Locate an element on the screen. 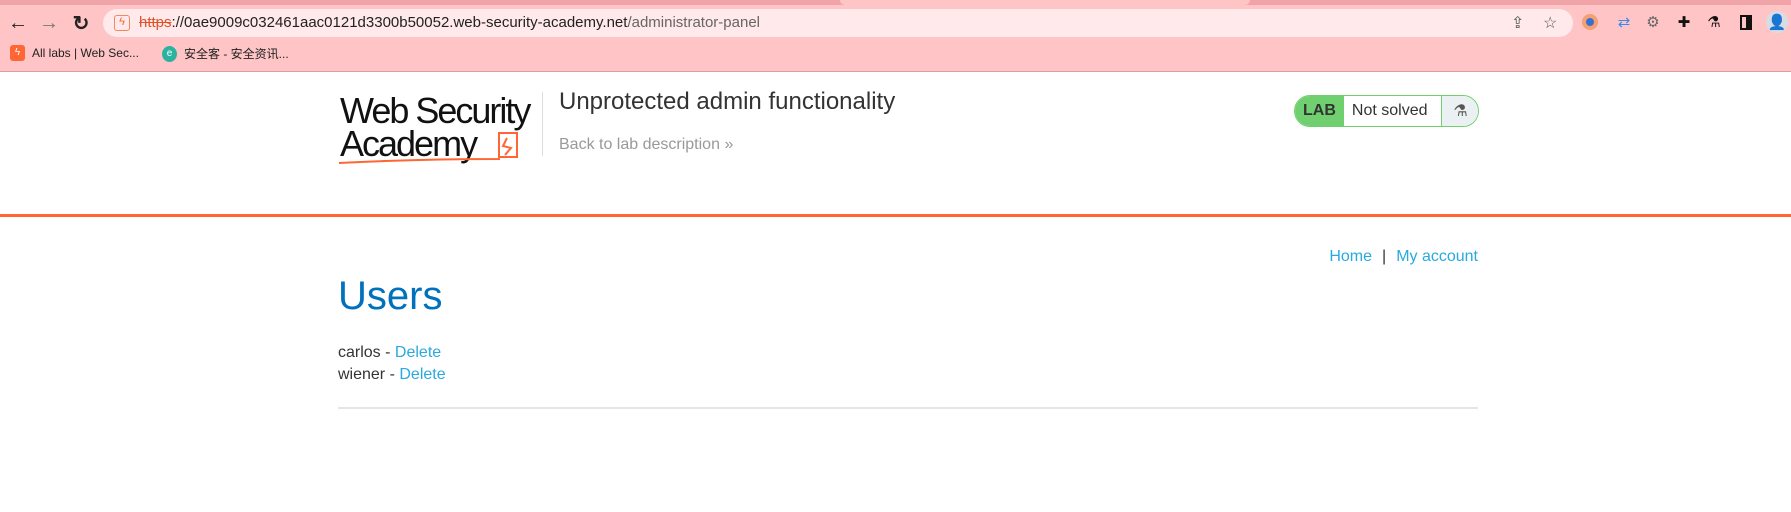 The width and height of the screenshot is (1791, 512). extension-sync-icon: ⇄ is located at coordinates (1624, 22).